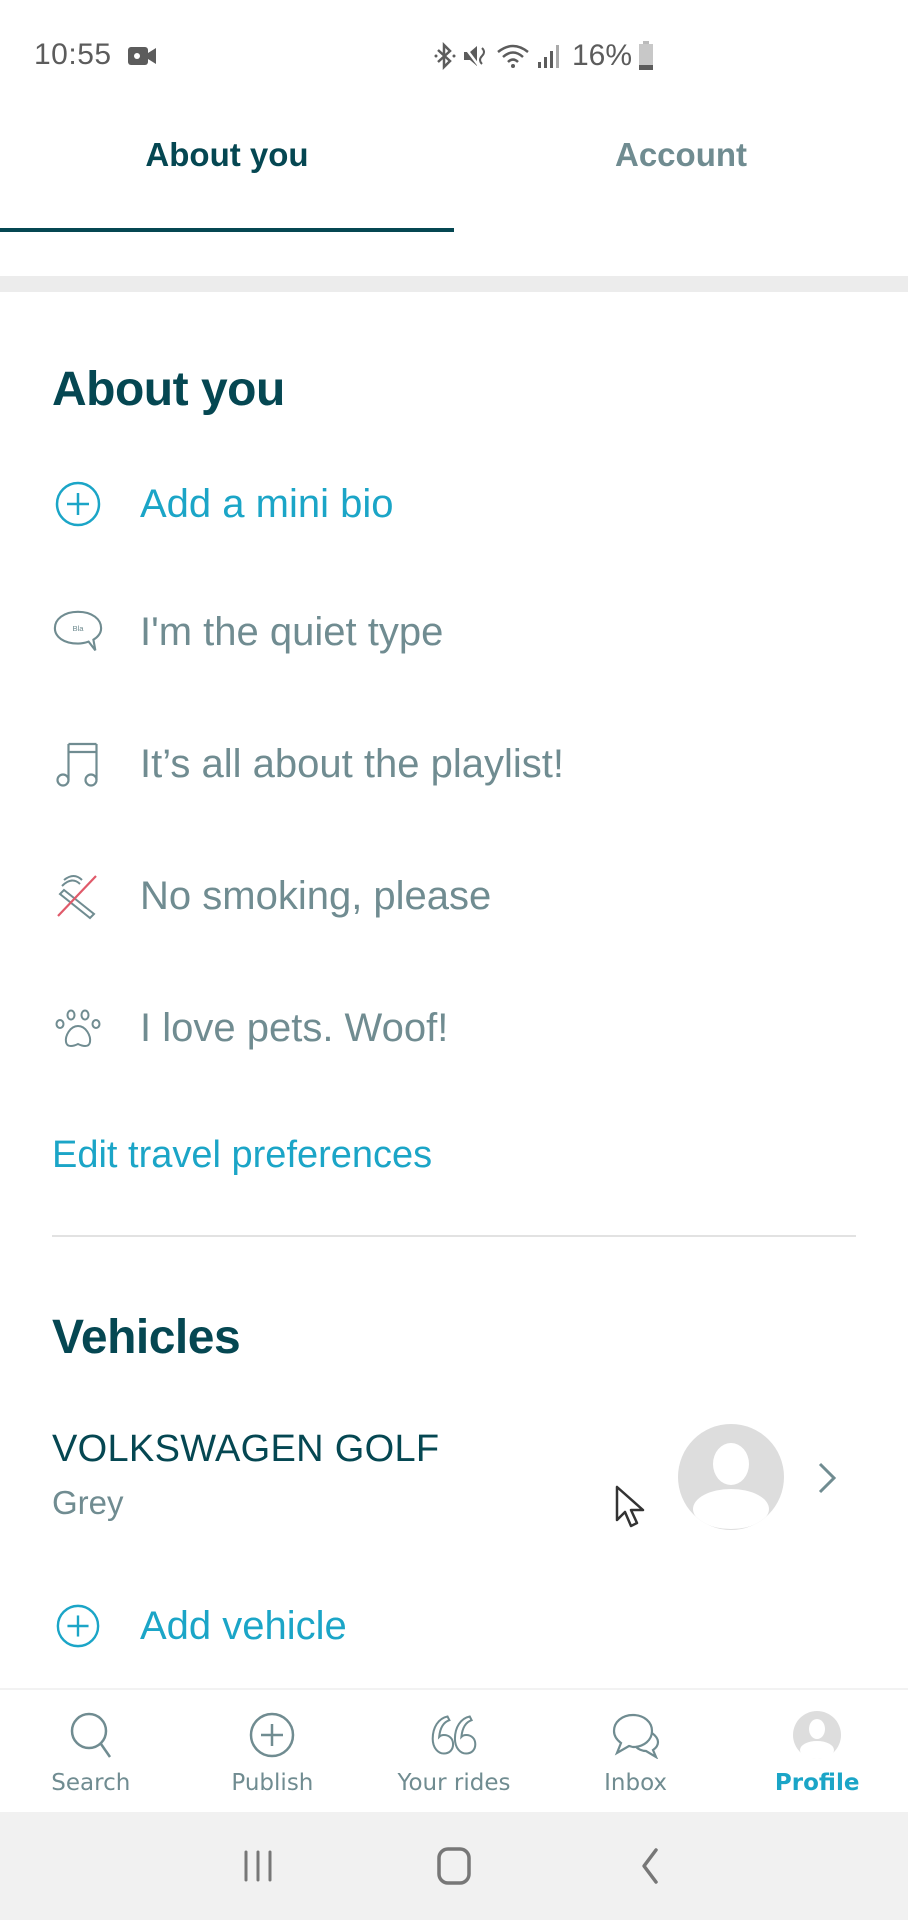  What do you see at coordinates (294, 1027) in the screenshot?
I see `preference-label: I love pets. Woof!` at bounding box center [294, 1027].